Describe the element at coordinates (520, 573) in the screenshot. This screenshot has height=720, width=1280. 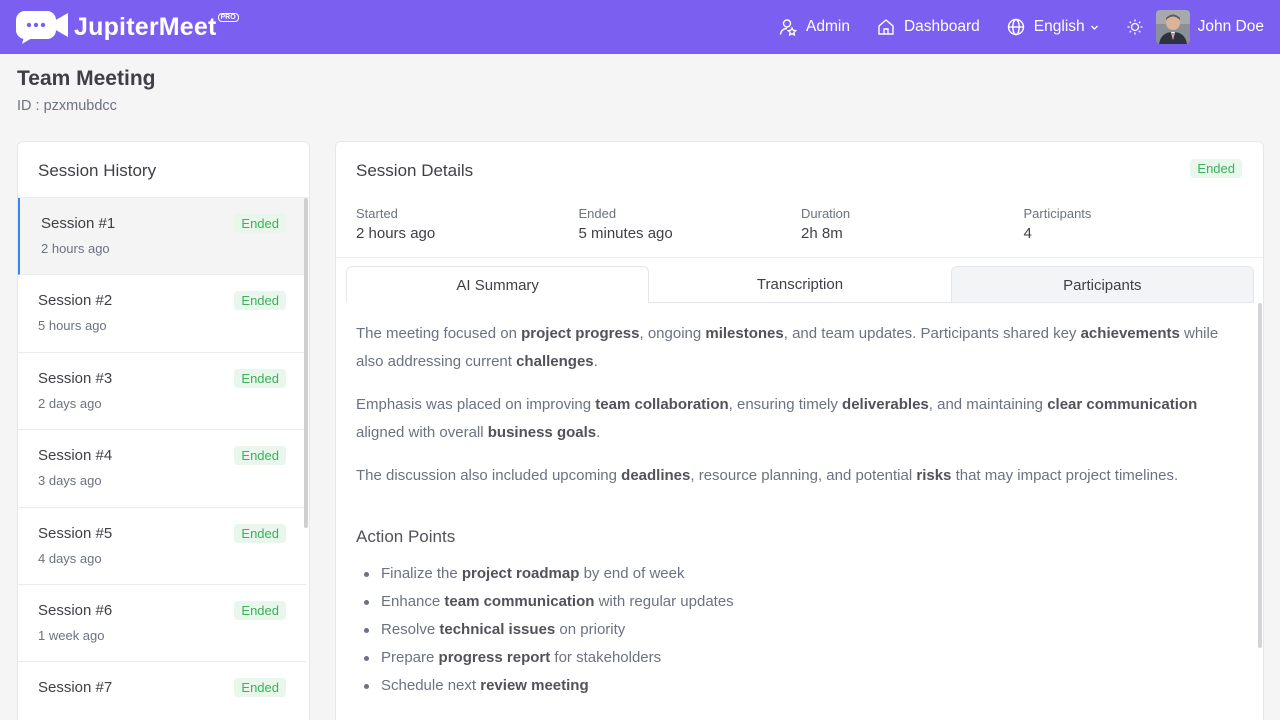
I see `highlight-term: project roadmap` at that location.